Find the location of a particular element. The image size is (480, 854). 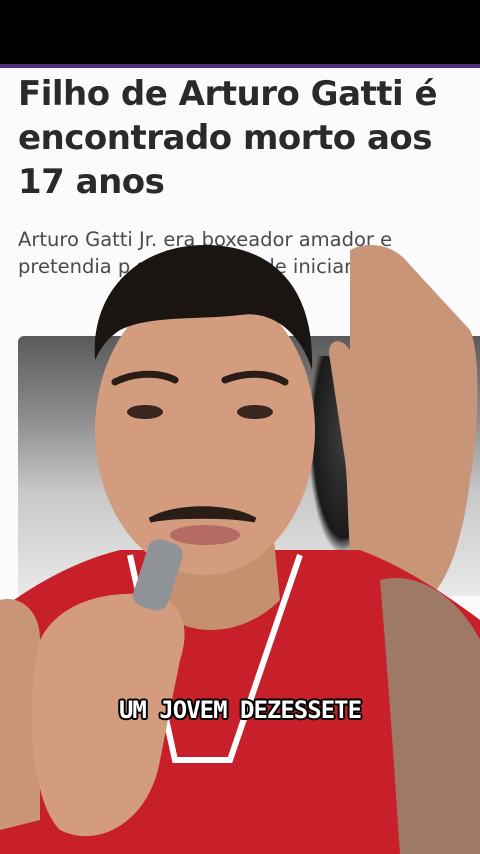

mouth is located at coordinates (205, 535).